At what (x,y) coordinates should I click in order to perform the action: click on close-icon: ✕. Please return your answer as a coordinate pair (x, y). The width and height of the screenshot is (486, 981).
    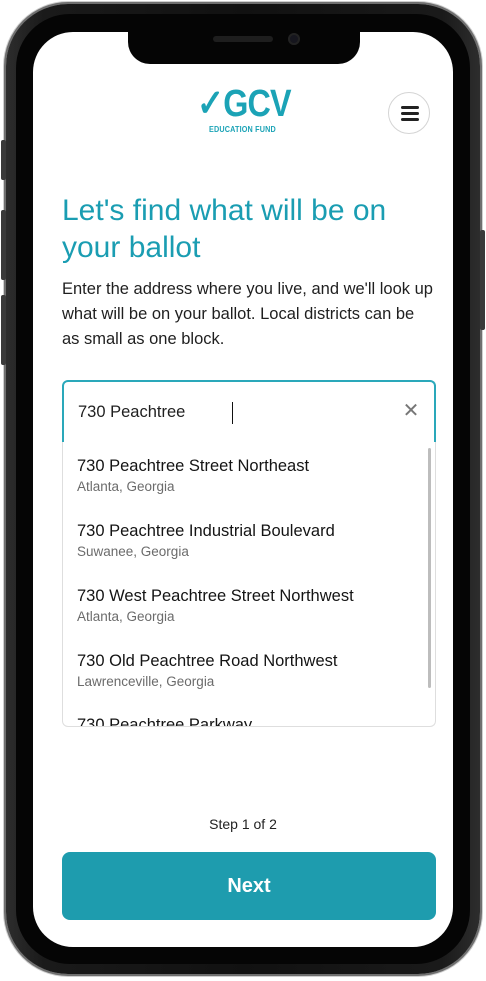
    Looking at the image, I should click on (411, 411).